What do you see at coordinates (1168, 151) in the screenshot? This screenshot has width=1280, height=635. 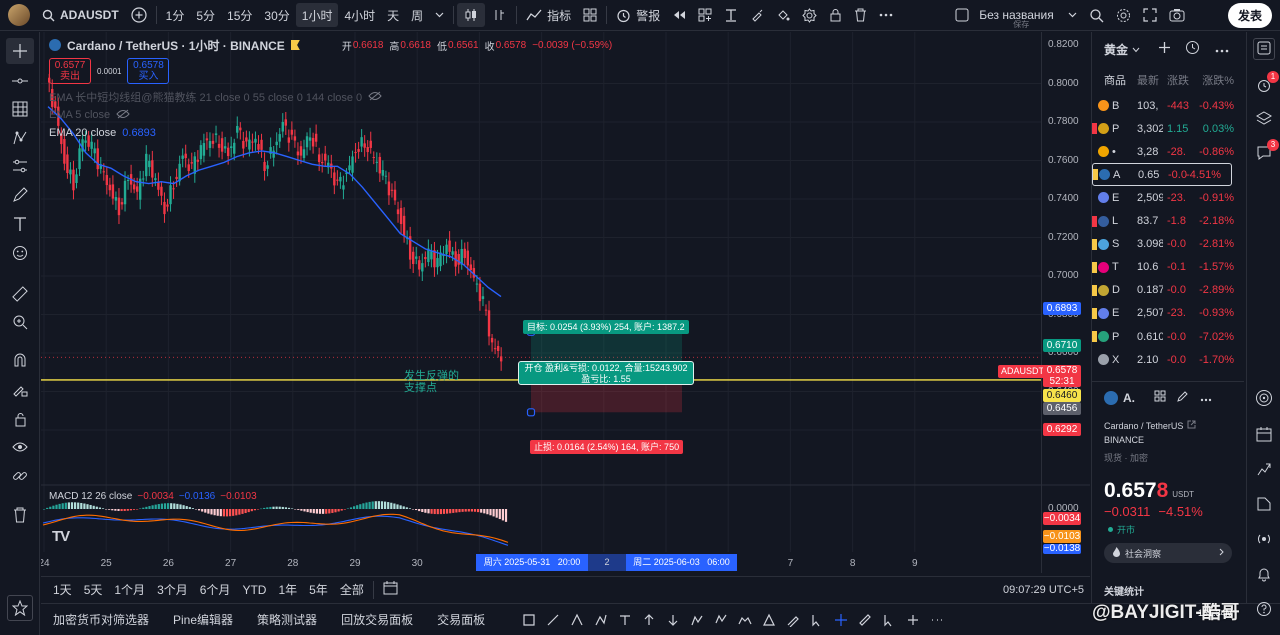 I see `watchlist-row: • 3,28 -28. -0.86%` at bounding box center [1168, 151].